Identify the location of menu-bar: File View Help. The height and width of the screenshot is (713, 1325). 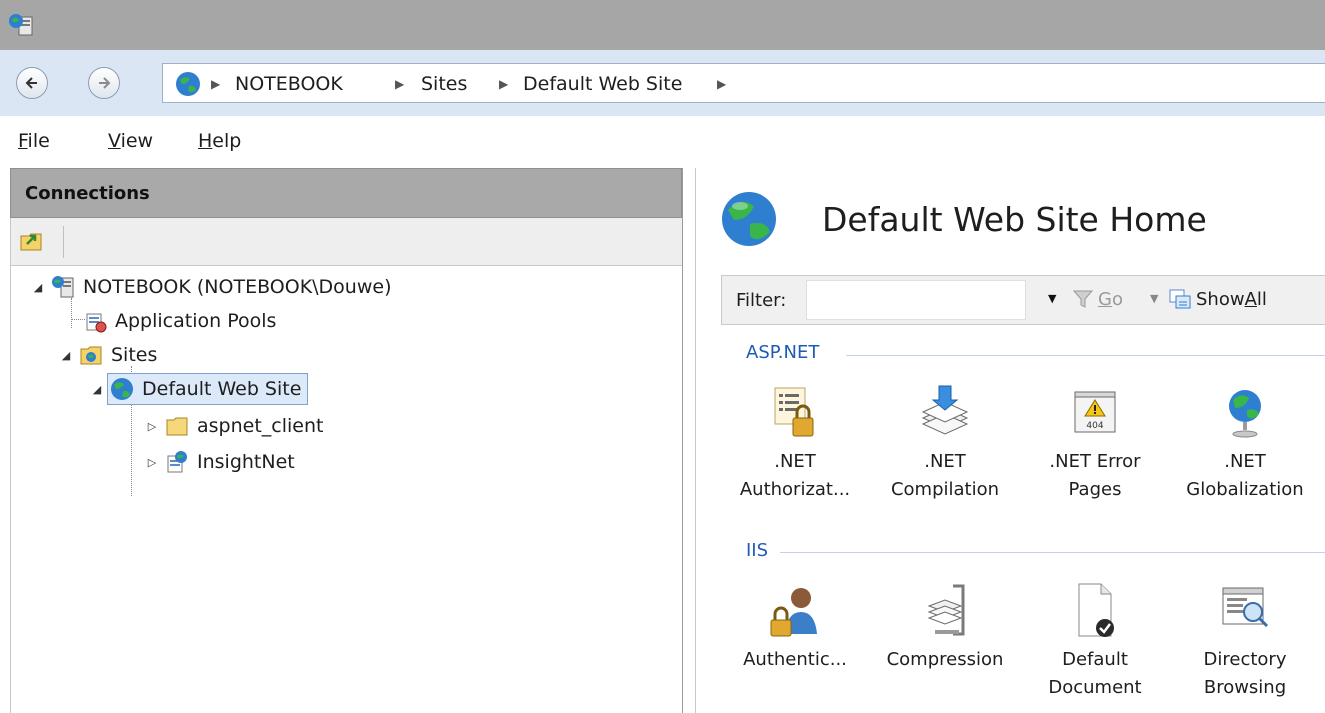
(662, 142).